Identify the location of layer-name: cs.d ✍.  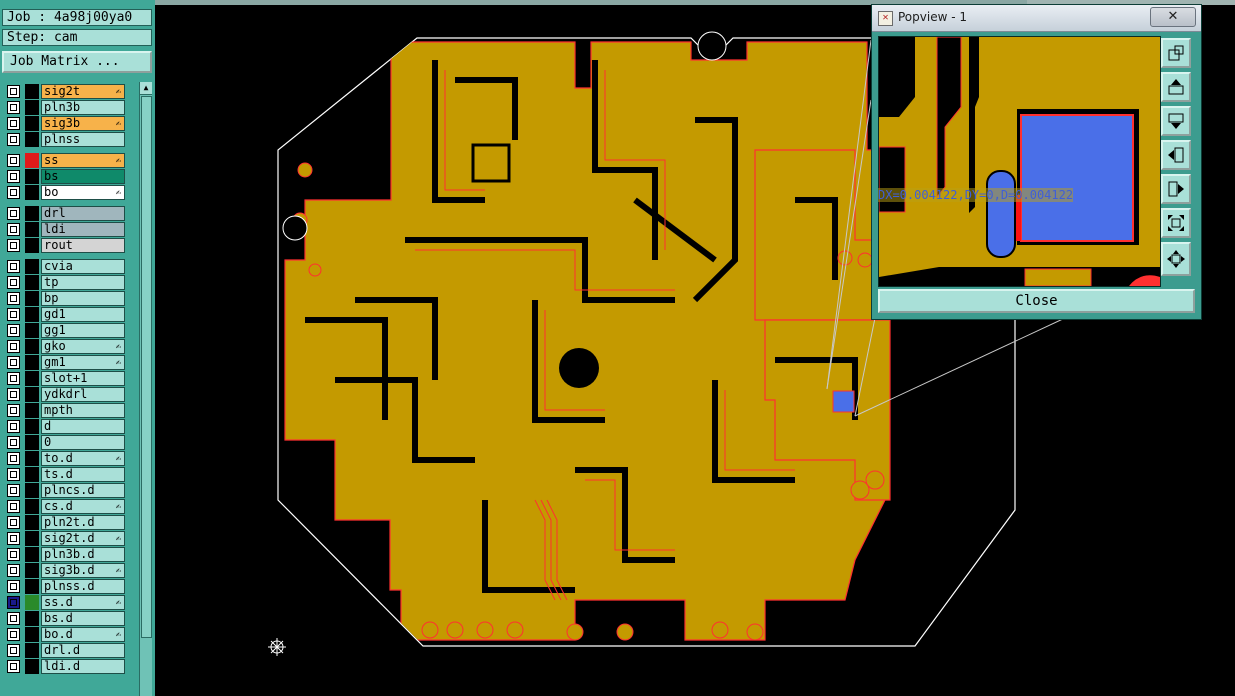
(83, 506).